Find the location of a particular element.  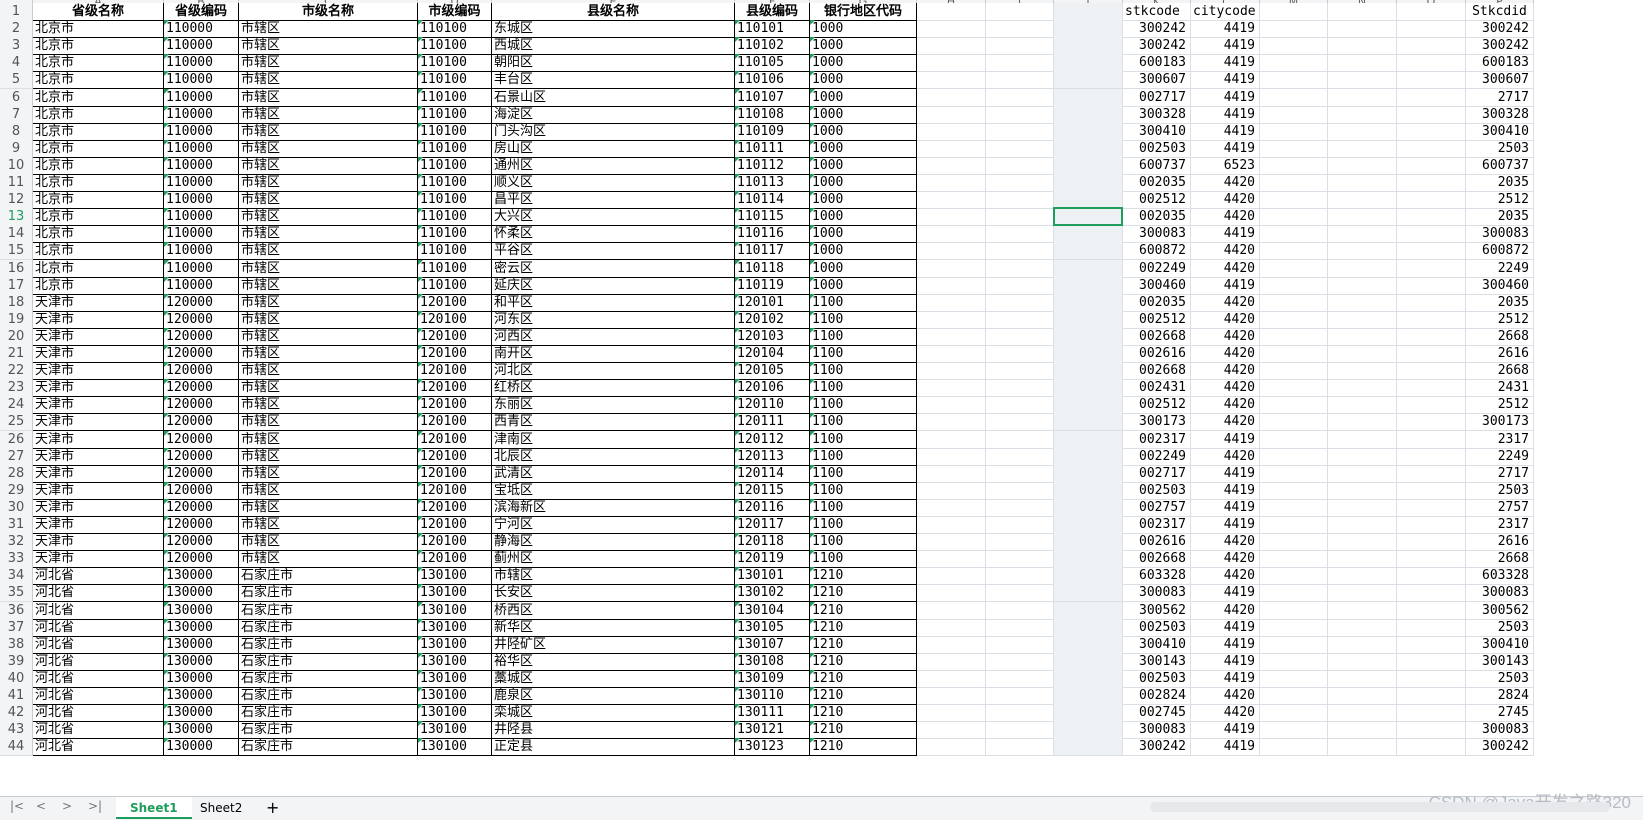

sheet-tab-sheet2: Sheet2 is located at coordinates (221, 808).